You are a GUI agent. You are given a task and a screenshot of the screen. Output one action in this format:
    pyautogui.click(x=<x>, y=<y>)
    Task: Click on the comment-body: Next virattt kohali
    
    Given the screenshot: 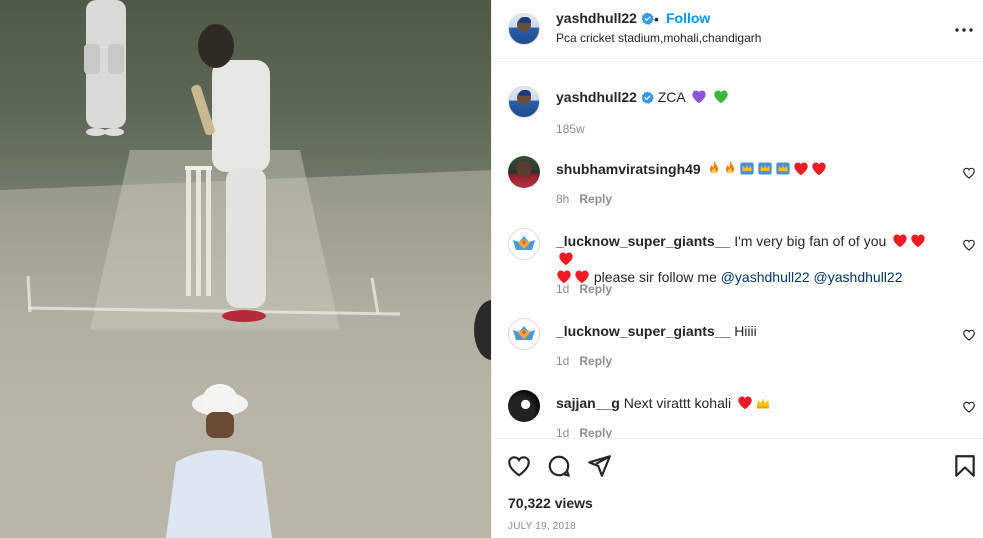 What is the action you would take?
    pyautogui.click(x=677, y=403)
    